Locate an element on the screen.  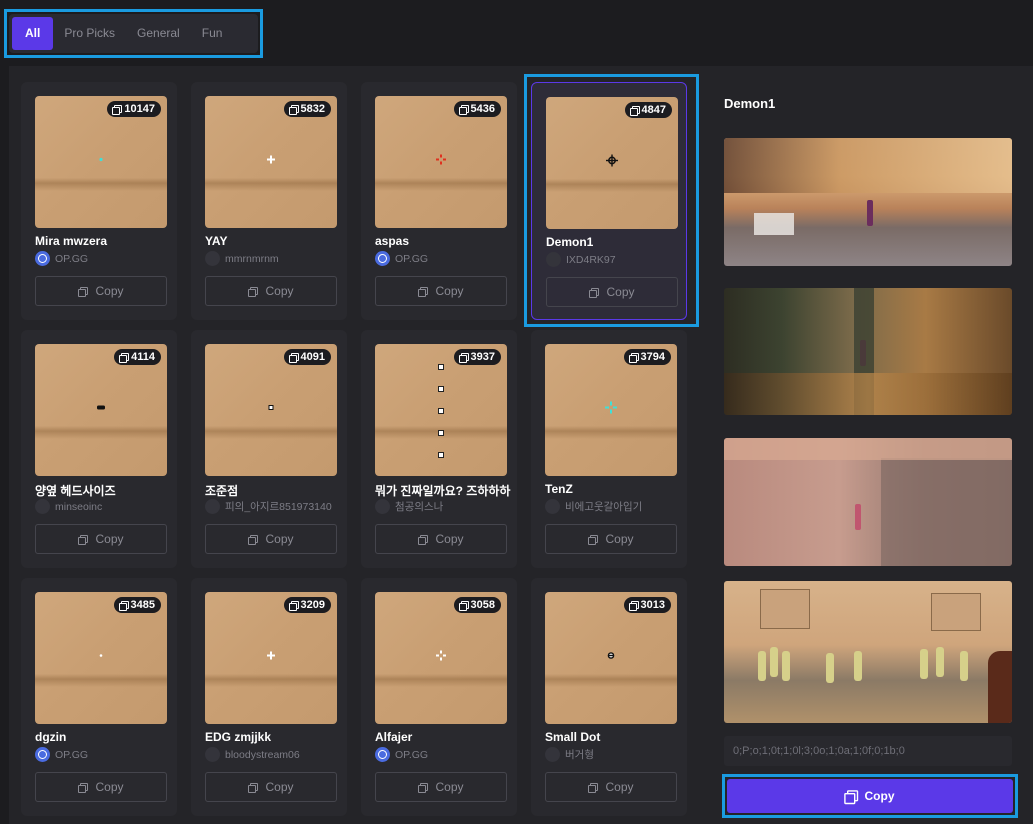
crosshair-name: 뭐가 진짜일까요? 즈하하하 is located at coordinates (443, 491).